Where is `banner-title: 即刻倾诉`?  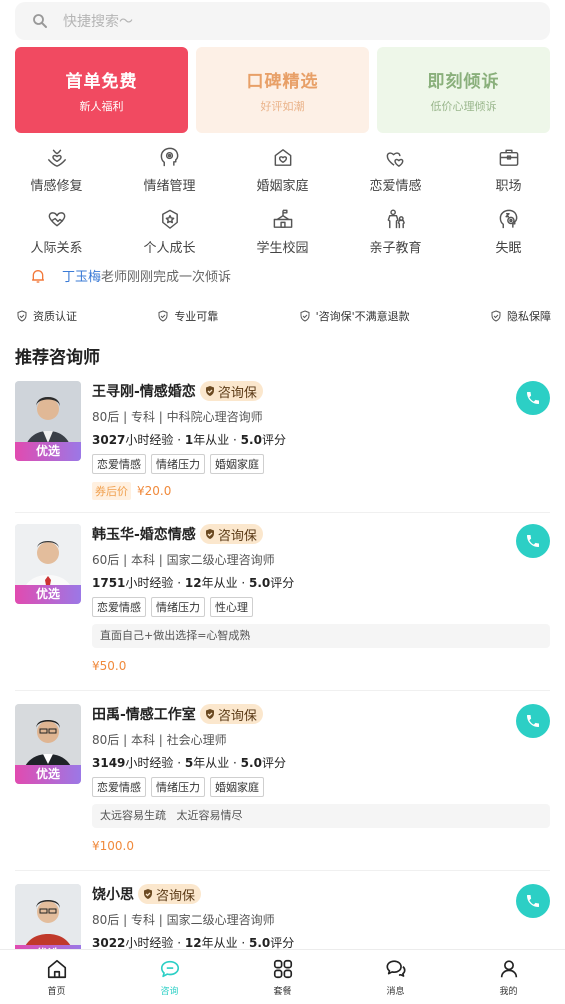
banner-title: 即刻倾诉 is located at coordinates (463, 81).